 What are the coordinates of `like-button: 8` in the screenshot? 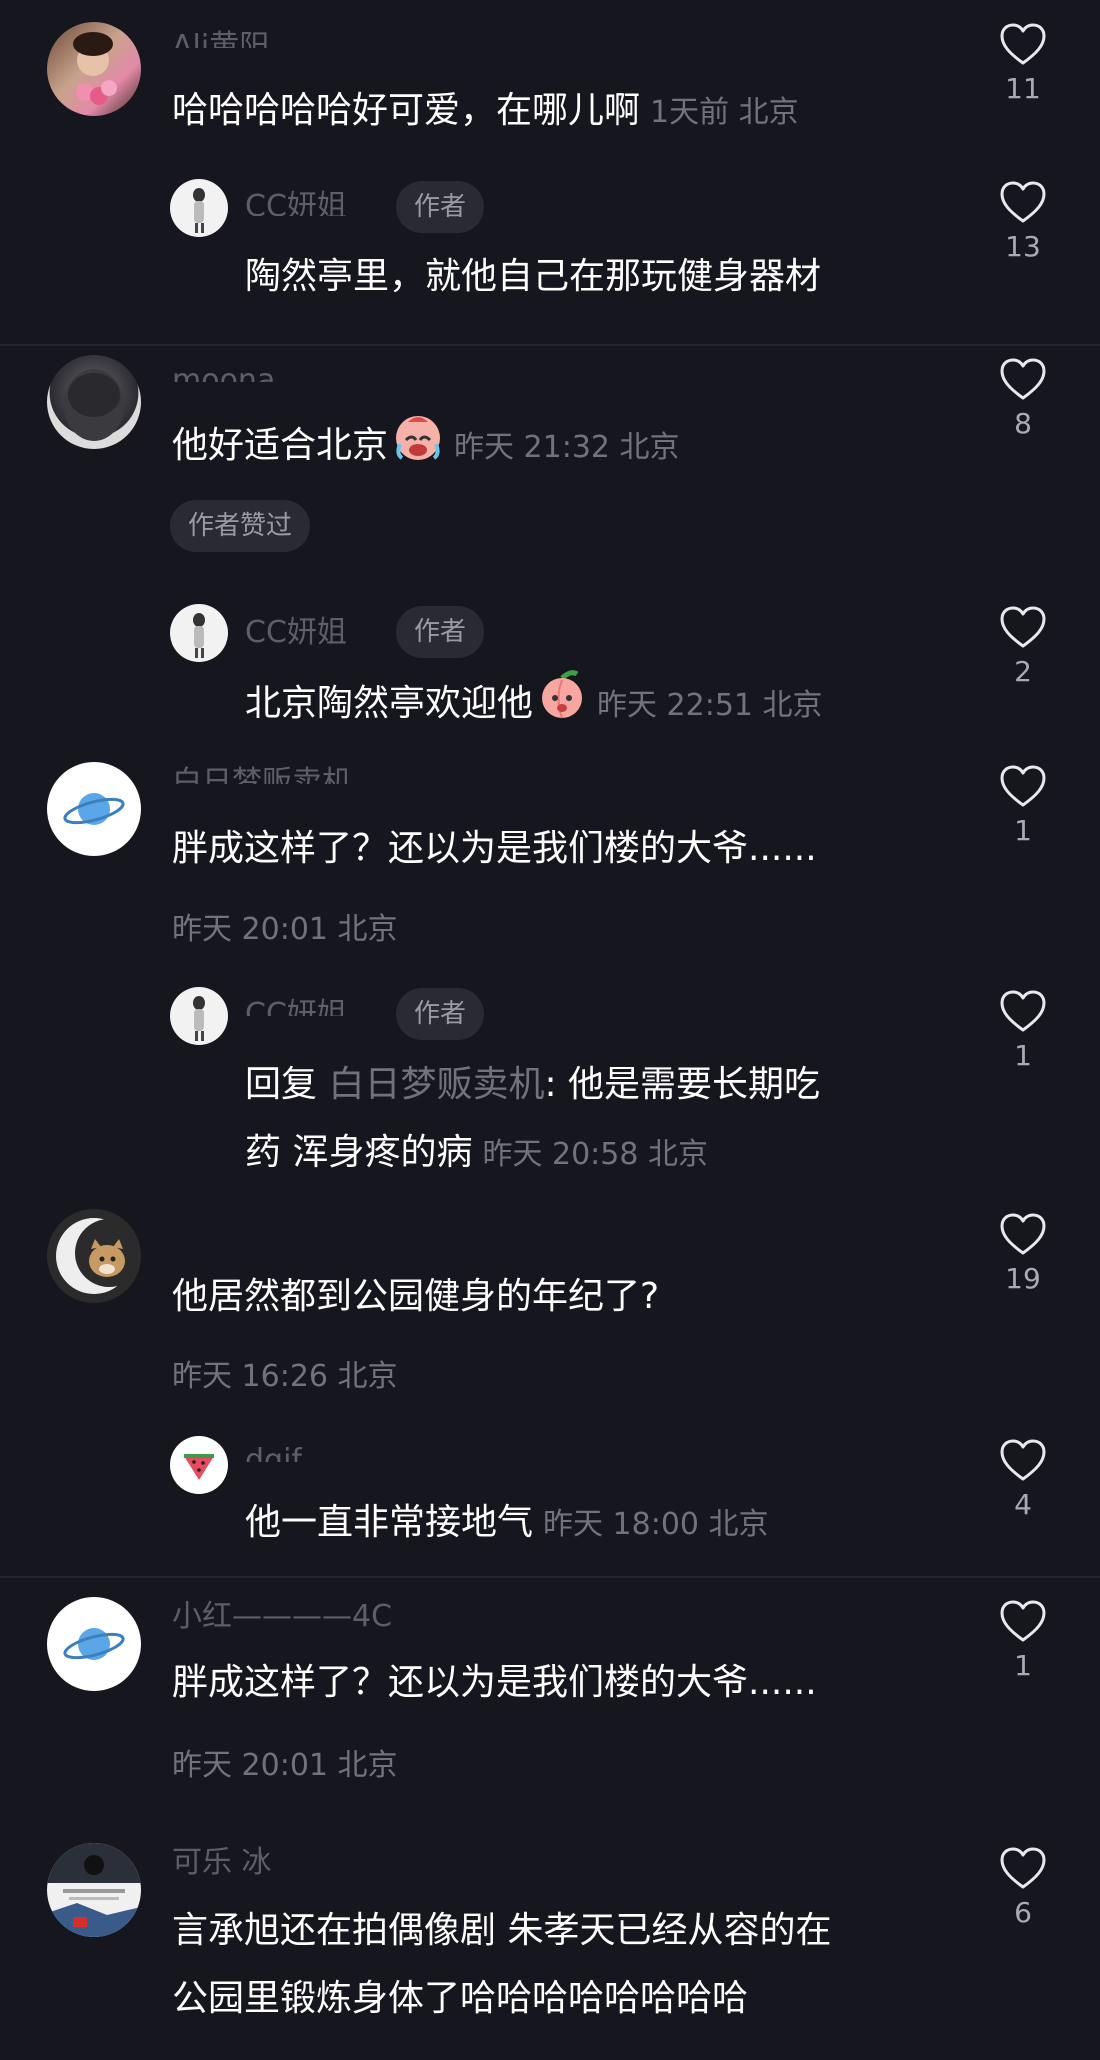 It's located at (1023, 398).